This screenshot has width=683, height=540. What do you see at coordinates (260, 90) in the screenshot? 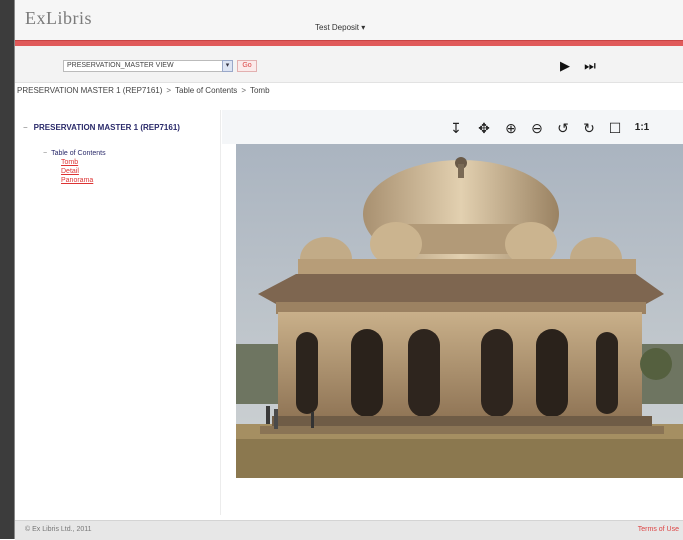
I see `breadcrumb-item: Tomb` at bounding box center [260, 90].